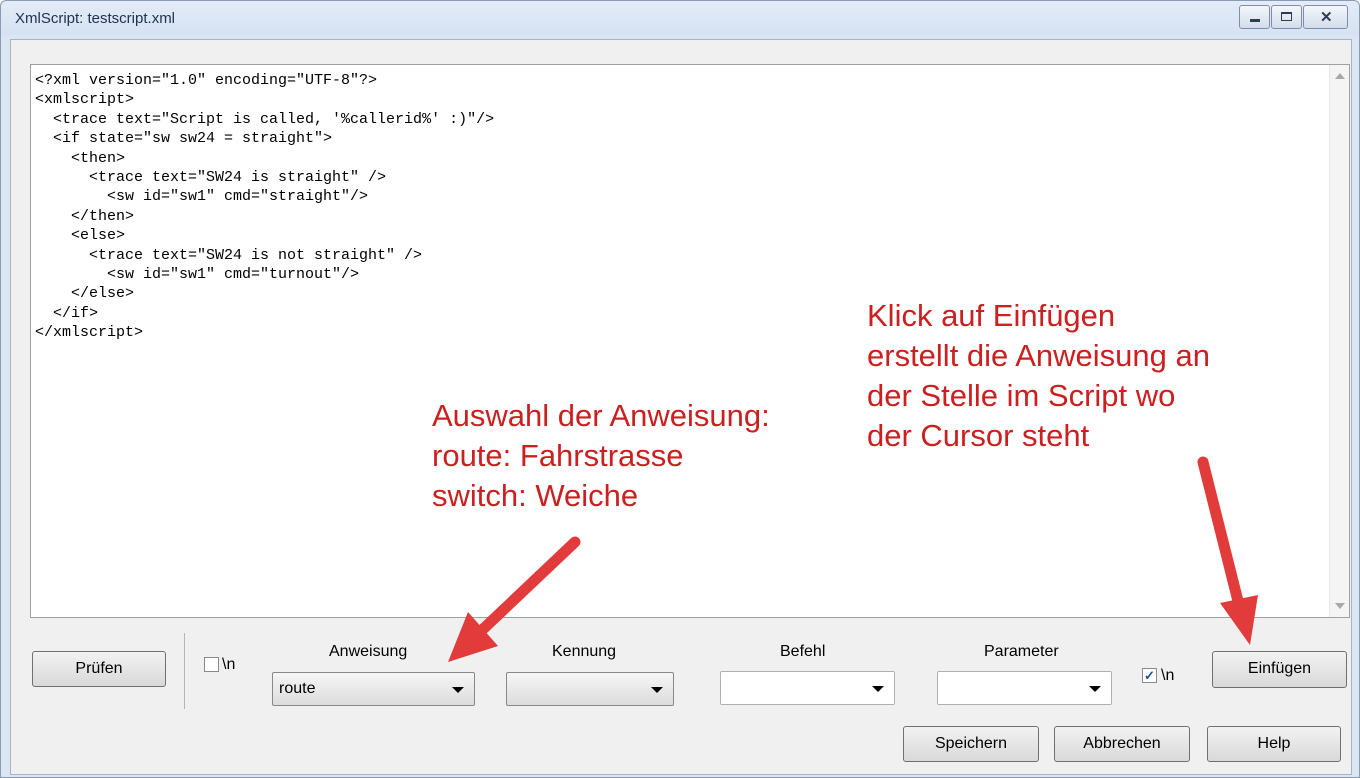  I want to click on arrow-to-einfuegen, so click(1227, 550).